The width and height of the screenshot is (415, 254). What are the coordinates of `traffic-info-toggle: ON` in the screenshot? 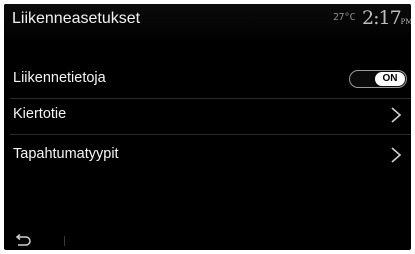 It's located at (378, 79).